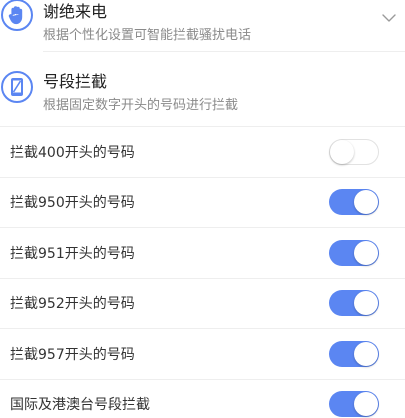  Describe the element at coordinates (17, 87) in the screenshot. I see `phone-slash-icon` at that location.